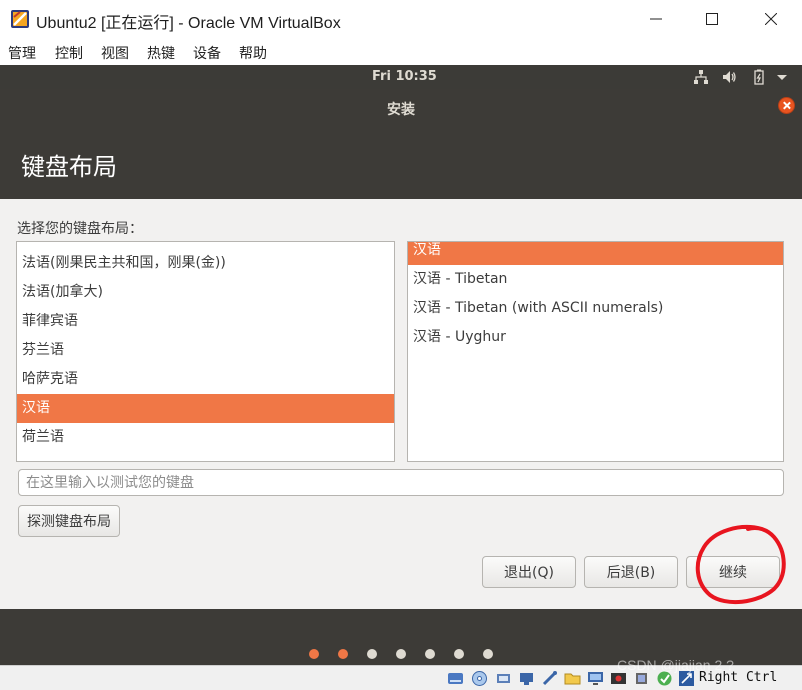 This screenshot has height=690, width=802. What do you see at coordinates (595, 308) in the screenshot?
I see `list-item: 汉语 - Tibetan (with ASCII numerals)` at bounding box center [595, 308].